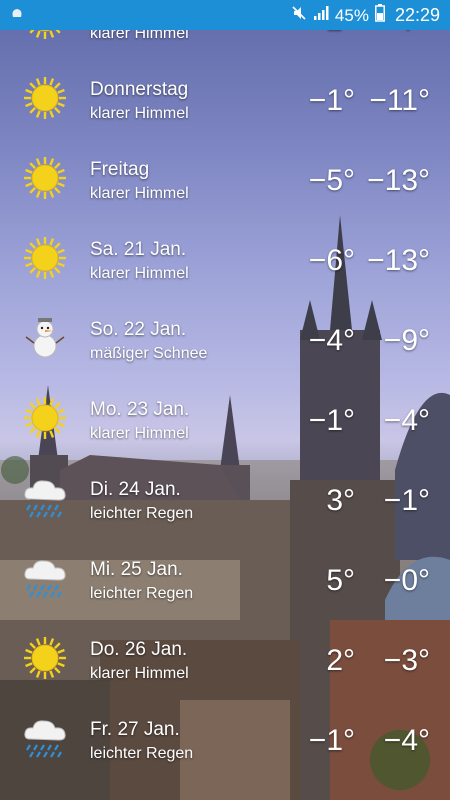  Describe the element at coordinates (399, 100) in the screenshot. I see `forecast-low-temp: −11°` at that location.